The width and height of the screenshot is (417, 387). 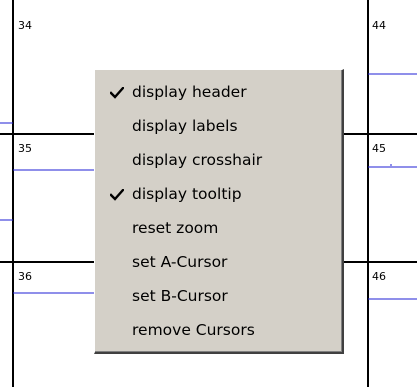 I want to click on menu-item-remove-cursors: remove Cursors, so click(x=218, y=330).